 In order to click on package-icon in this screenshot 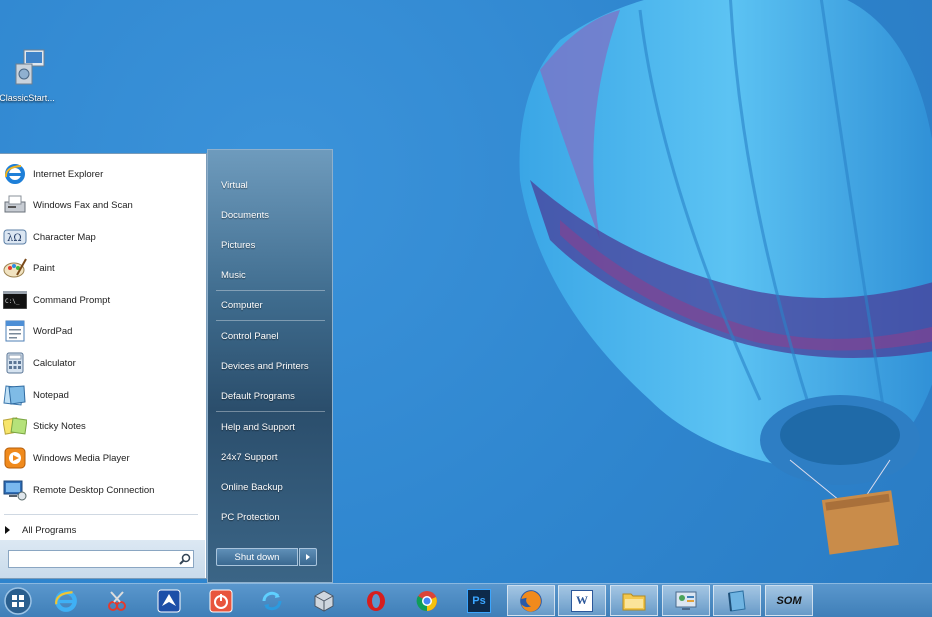, I will do `click(324, 600)`.